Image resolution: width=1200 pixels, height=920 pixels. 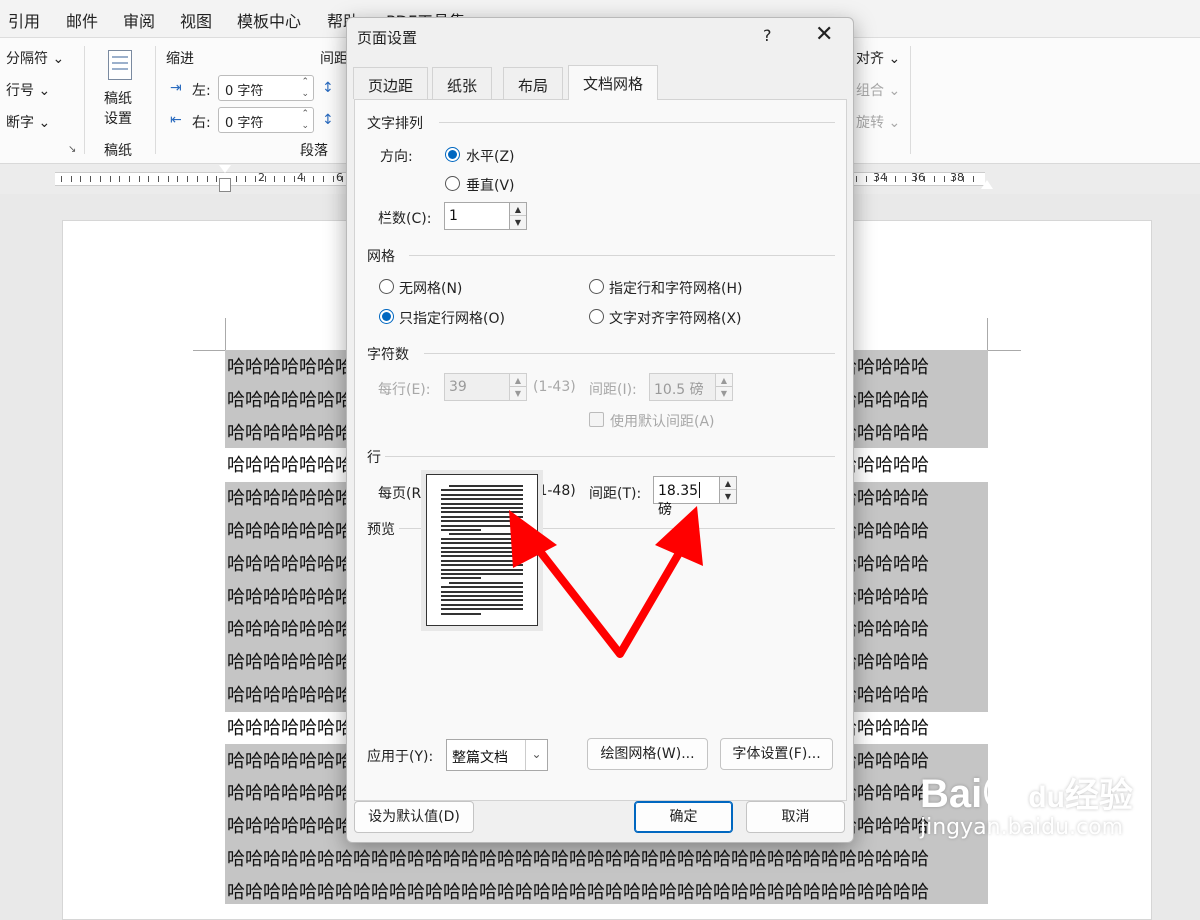 I want to click on left-indent-marker, so click(x=225, y=169).